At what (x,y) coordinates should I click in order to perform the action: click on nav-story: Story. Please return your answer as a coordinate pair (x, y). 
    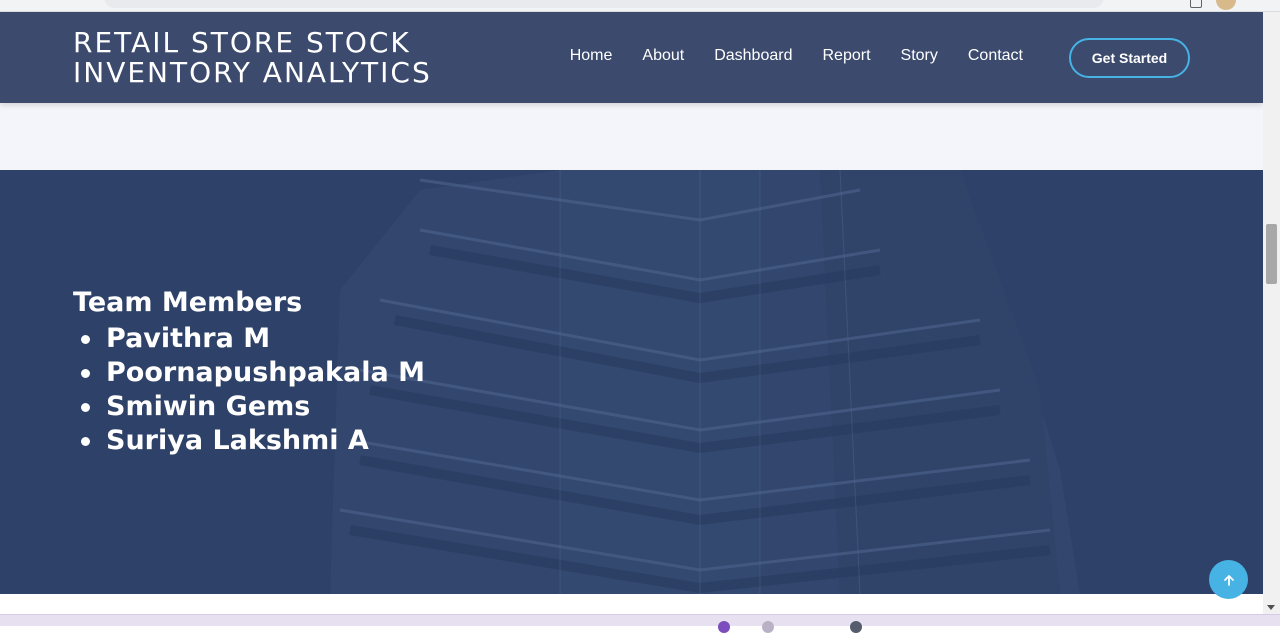
    Looking at the image, I should click on (919, 56).